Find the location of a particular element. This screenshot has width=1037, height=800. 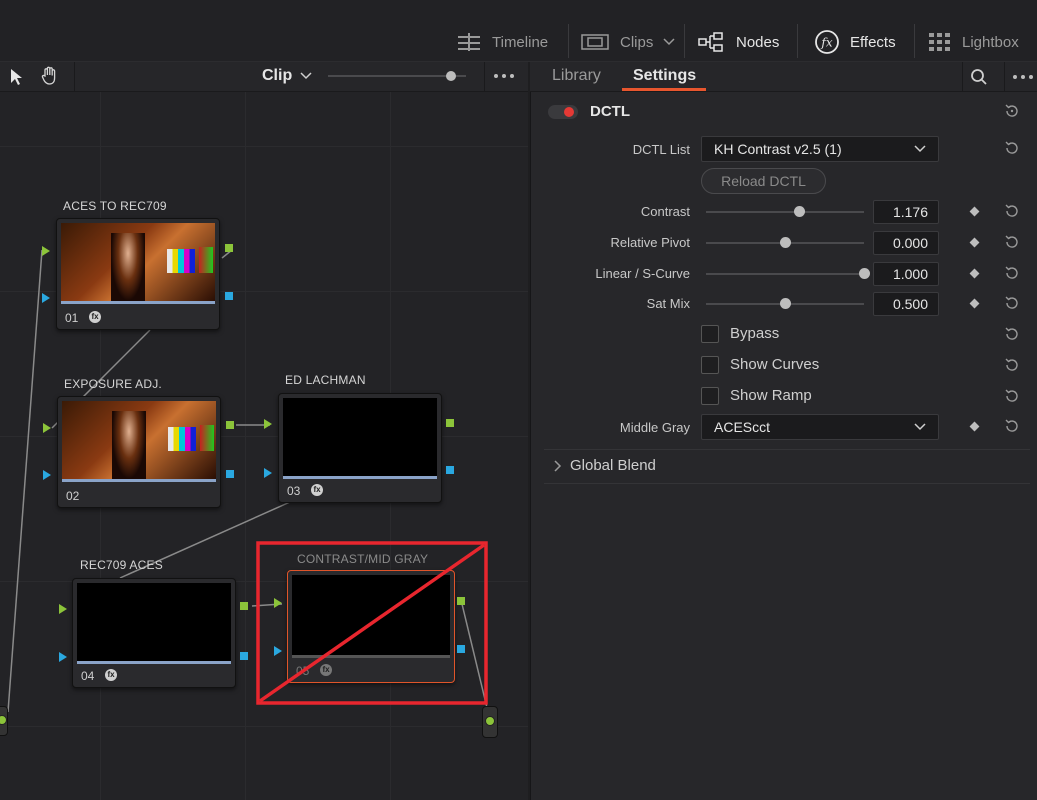

tab-clips: Clips is located at coordinates (627, 42).